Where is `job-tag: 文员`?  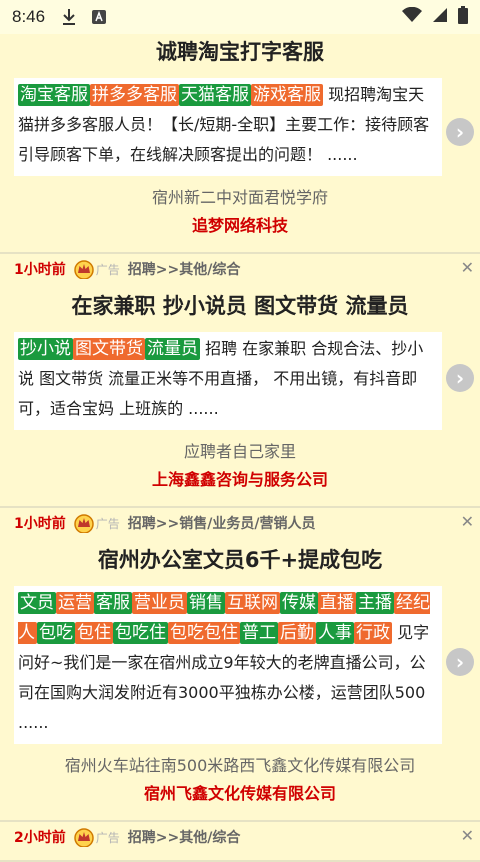
job-tag: 文员 is located at coordinates (37, 603).